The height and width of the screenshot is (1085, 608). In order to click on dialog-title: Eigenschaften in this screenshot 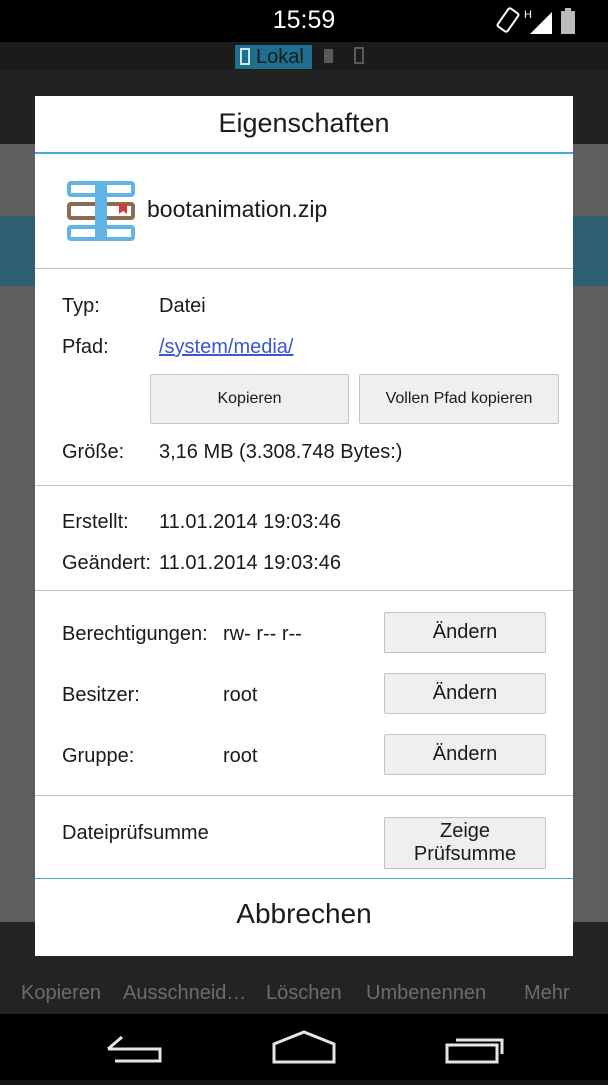, I will do `click(304, 123)`.